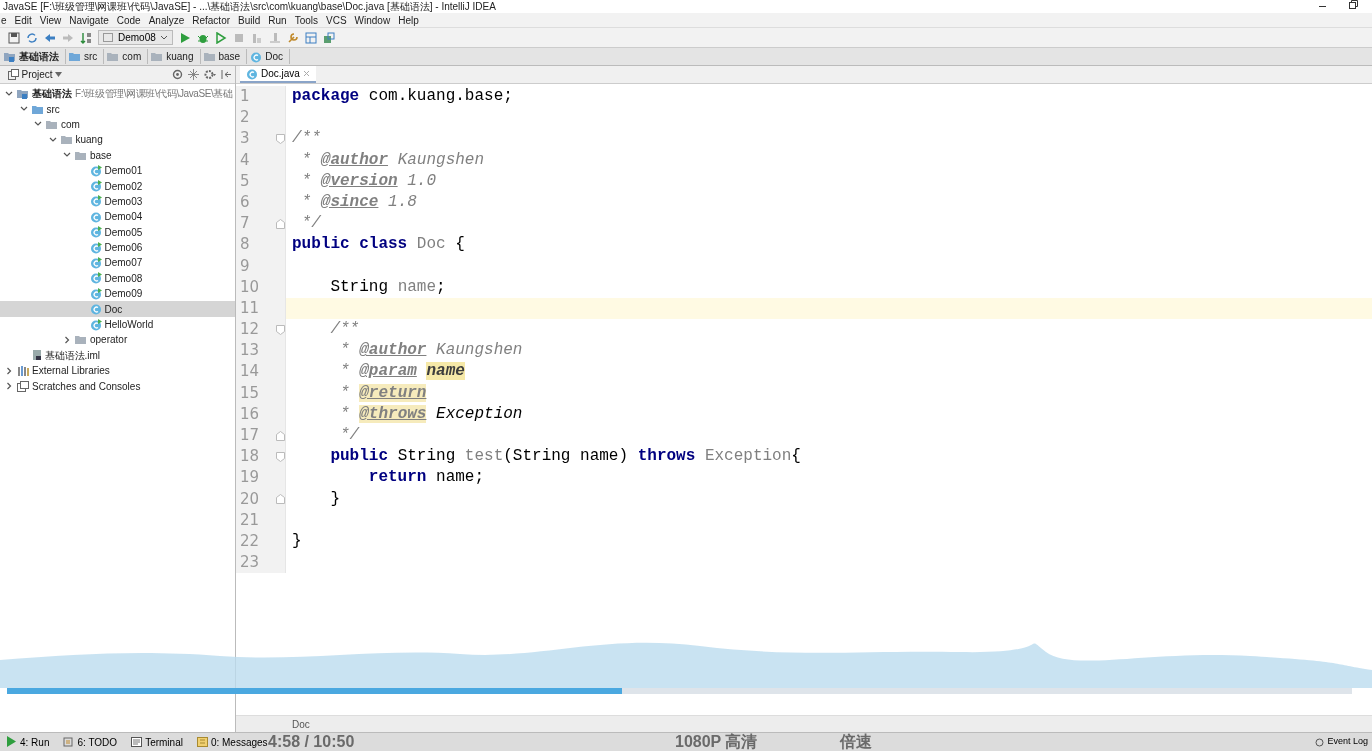 The width and height of the screenshot is (1372, 751). Describe the element at coordinates (210, 74) in the screenshot. I see `settings-icon` at that location.